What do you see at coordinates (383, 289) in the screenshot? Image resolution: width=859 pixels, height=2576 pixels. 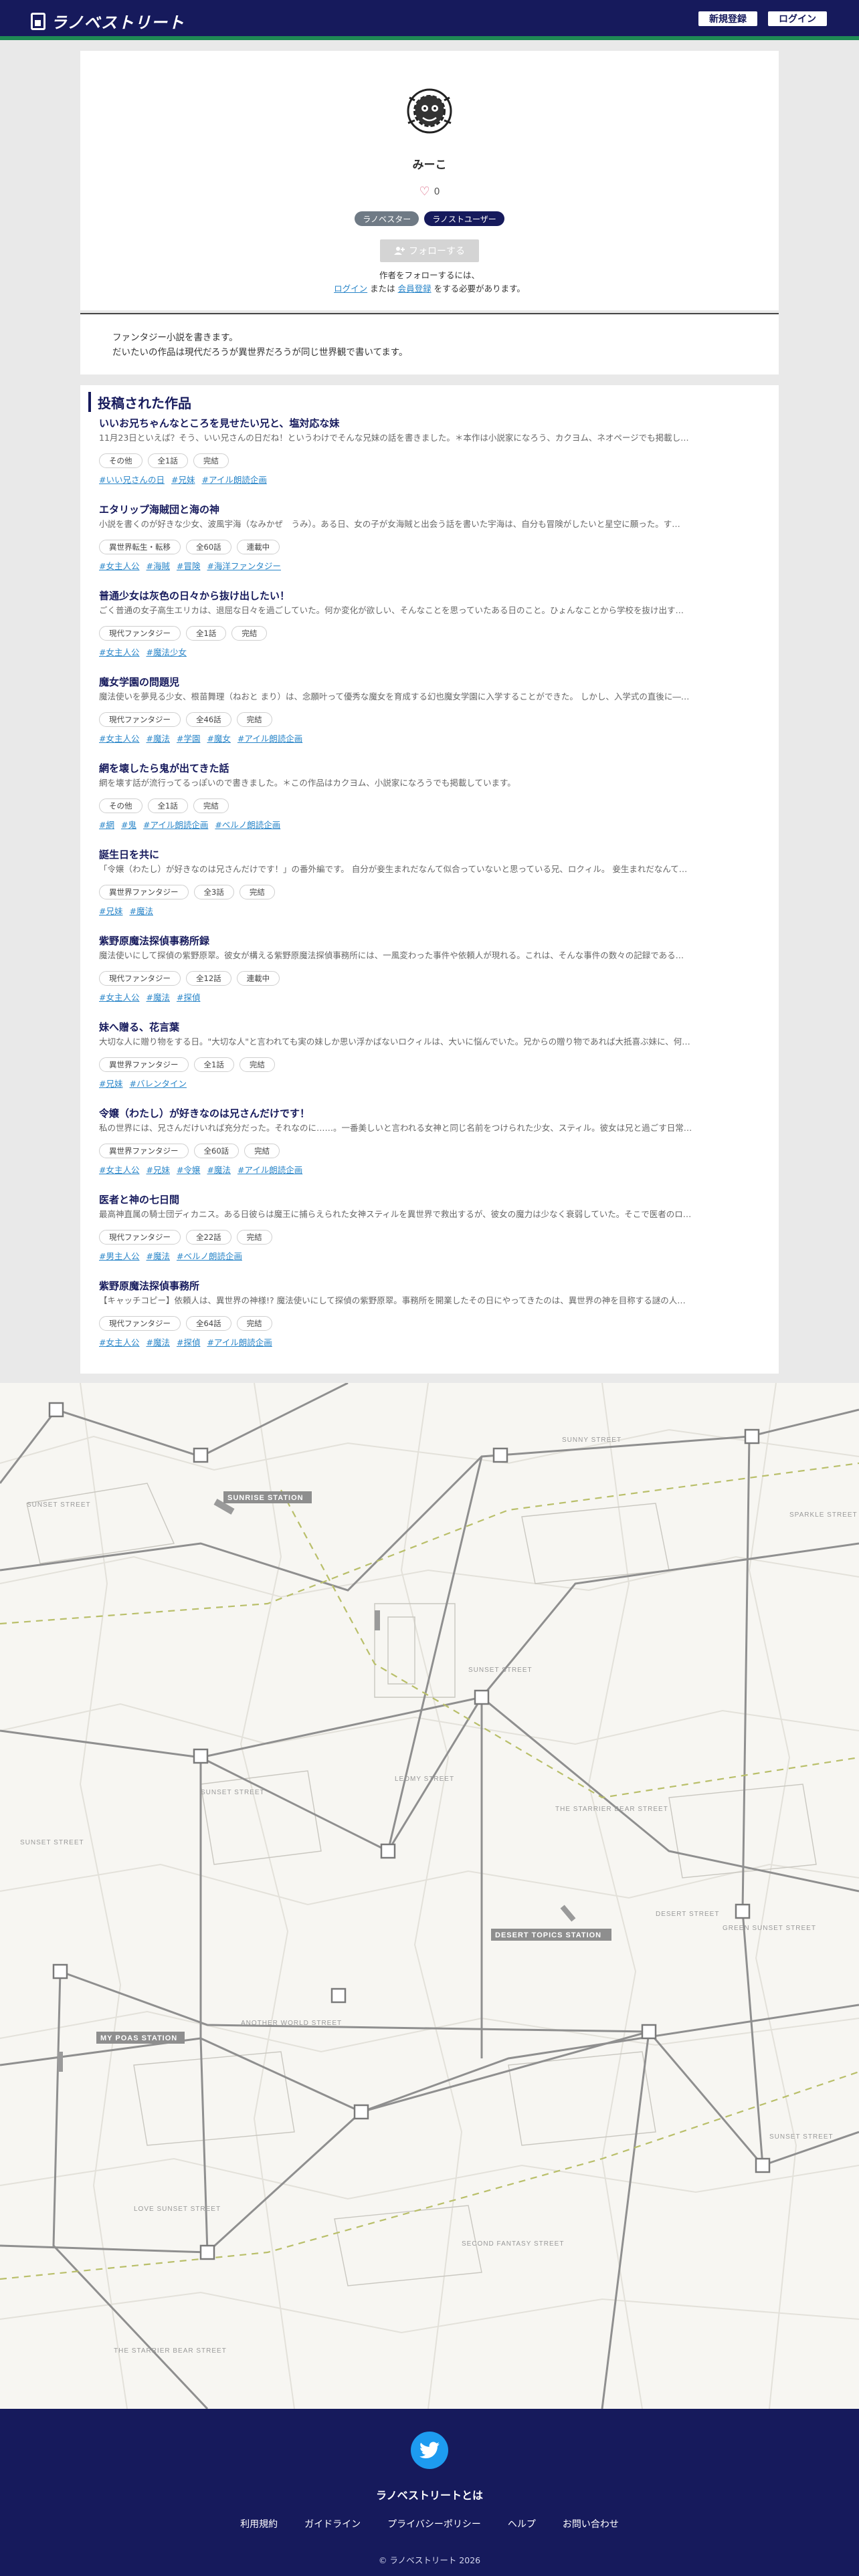 I see `follow-note-or: または` at bounding box center [383, 289].